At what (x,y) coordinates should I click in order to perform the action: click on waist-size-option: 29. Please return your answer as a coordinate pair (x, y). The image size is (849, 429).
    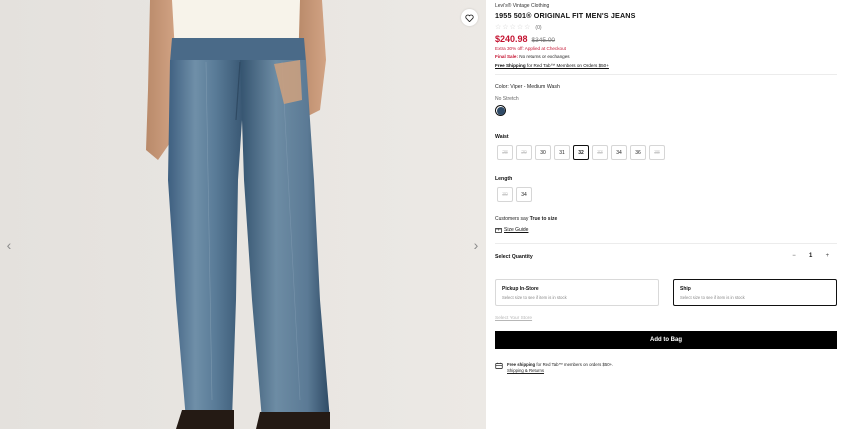
    Looking at the image, I should click on (524, 152).